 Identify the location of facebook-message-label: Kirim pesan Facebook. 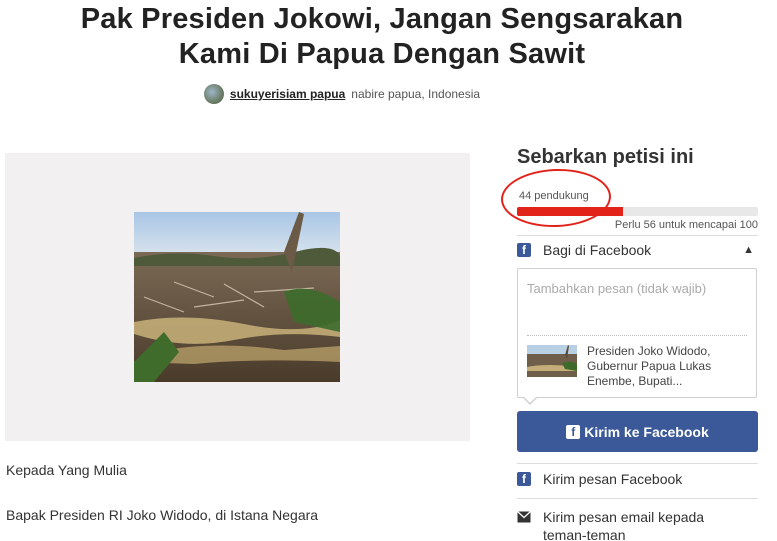
(613, 479).